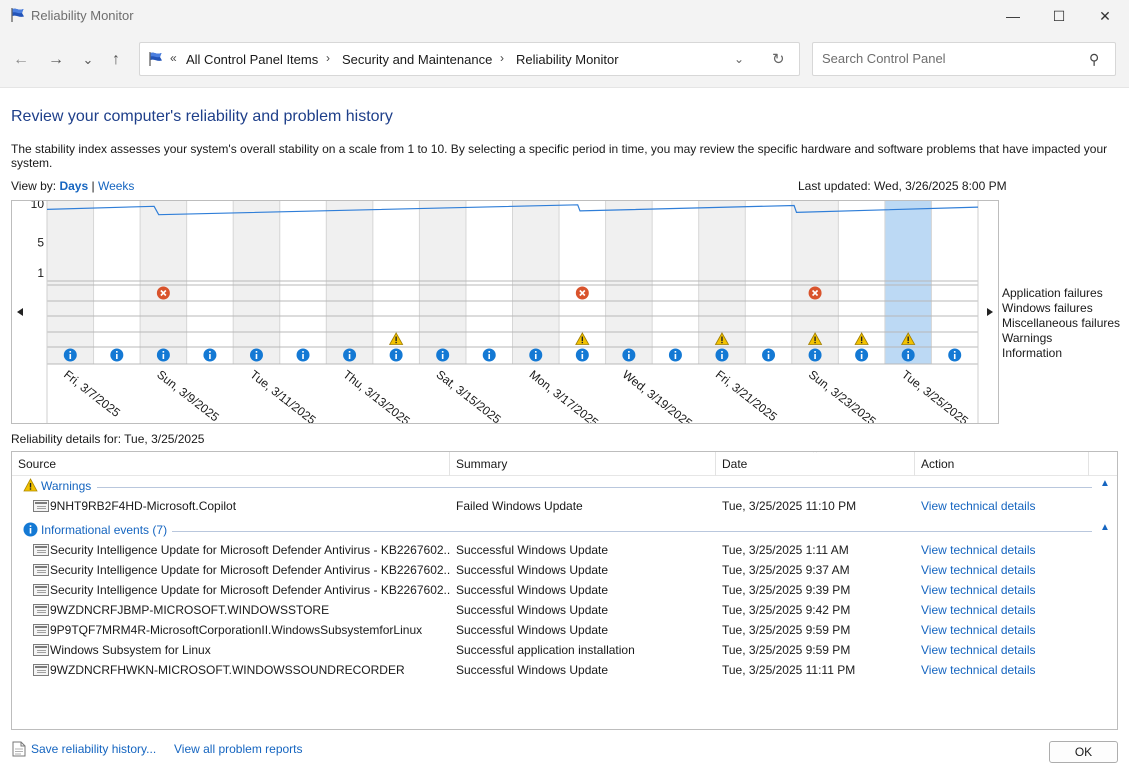 The width and height of the screenshot is (1129, 775). What do you see at coordinates (734, 464) in the screenshot?
I see `column-header-date: Date` at bounding box center [734, 464].